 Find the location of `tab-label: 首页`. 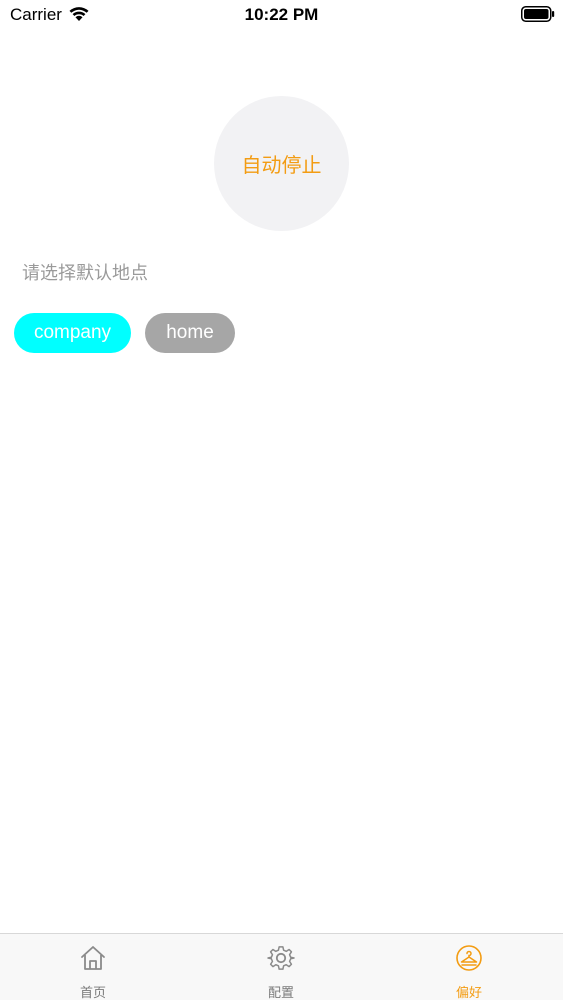

tab-label: 首页 is located at coordinates (92, 992).